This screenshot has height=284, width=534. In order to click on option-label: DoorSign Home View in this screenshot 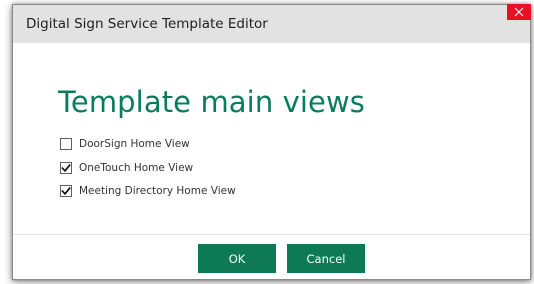, I will do `click(134, 144)`.